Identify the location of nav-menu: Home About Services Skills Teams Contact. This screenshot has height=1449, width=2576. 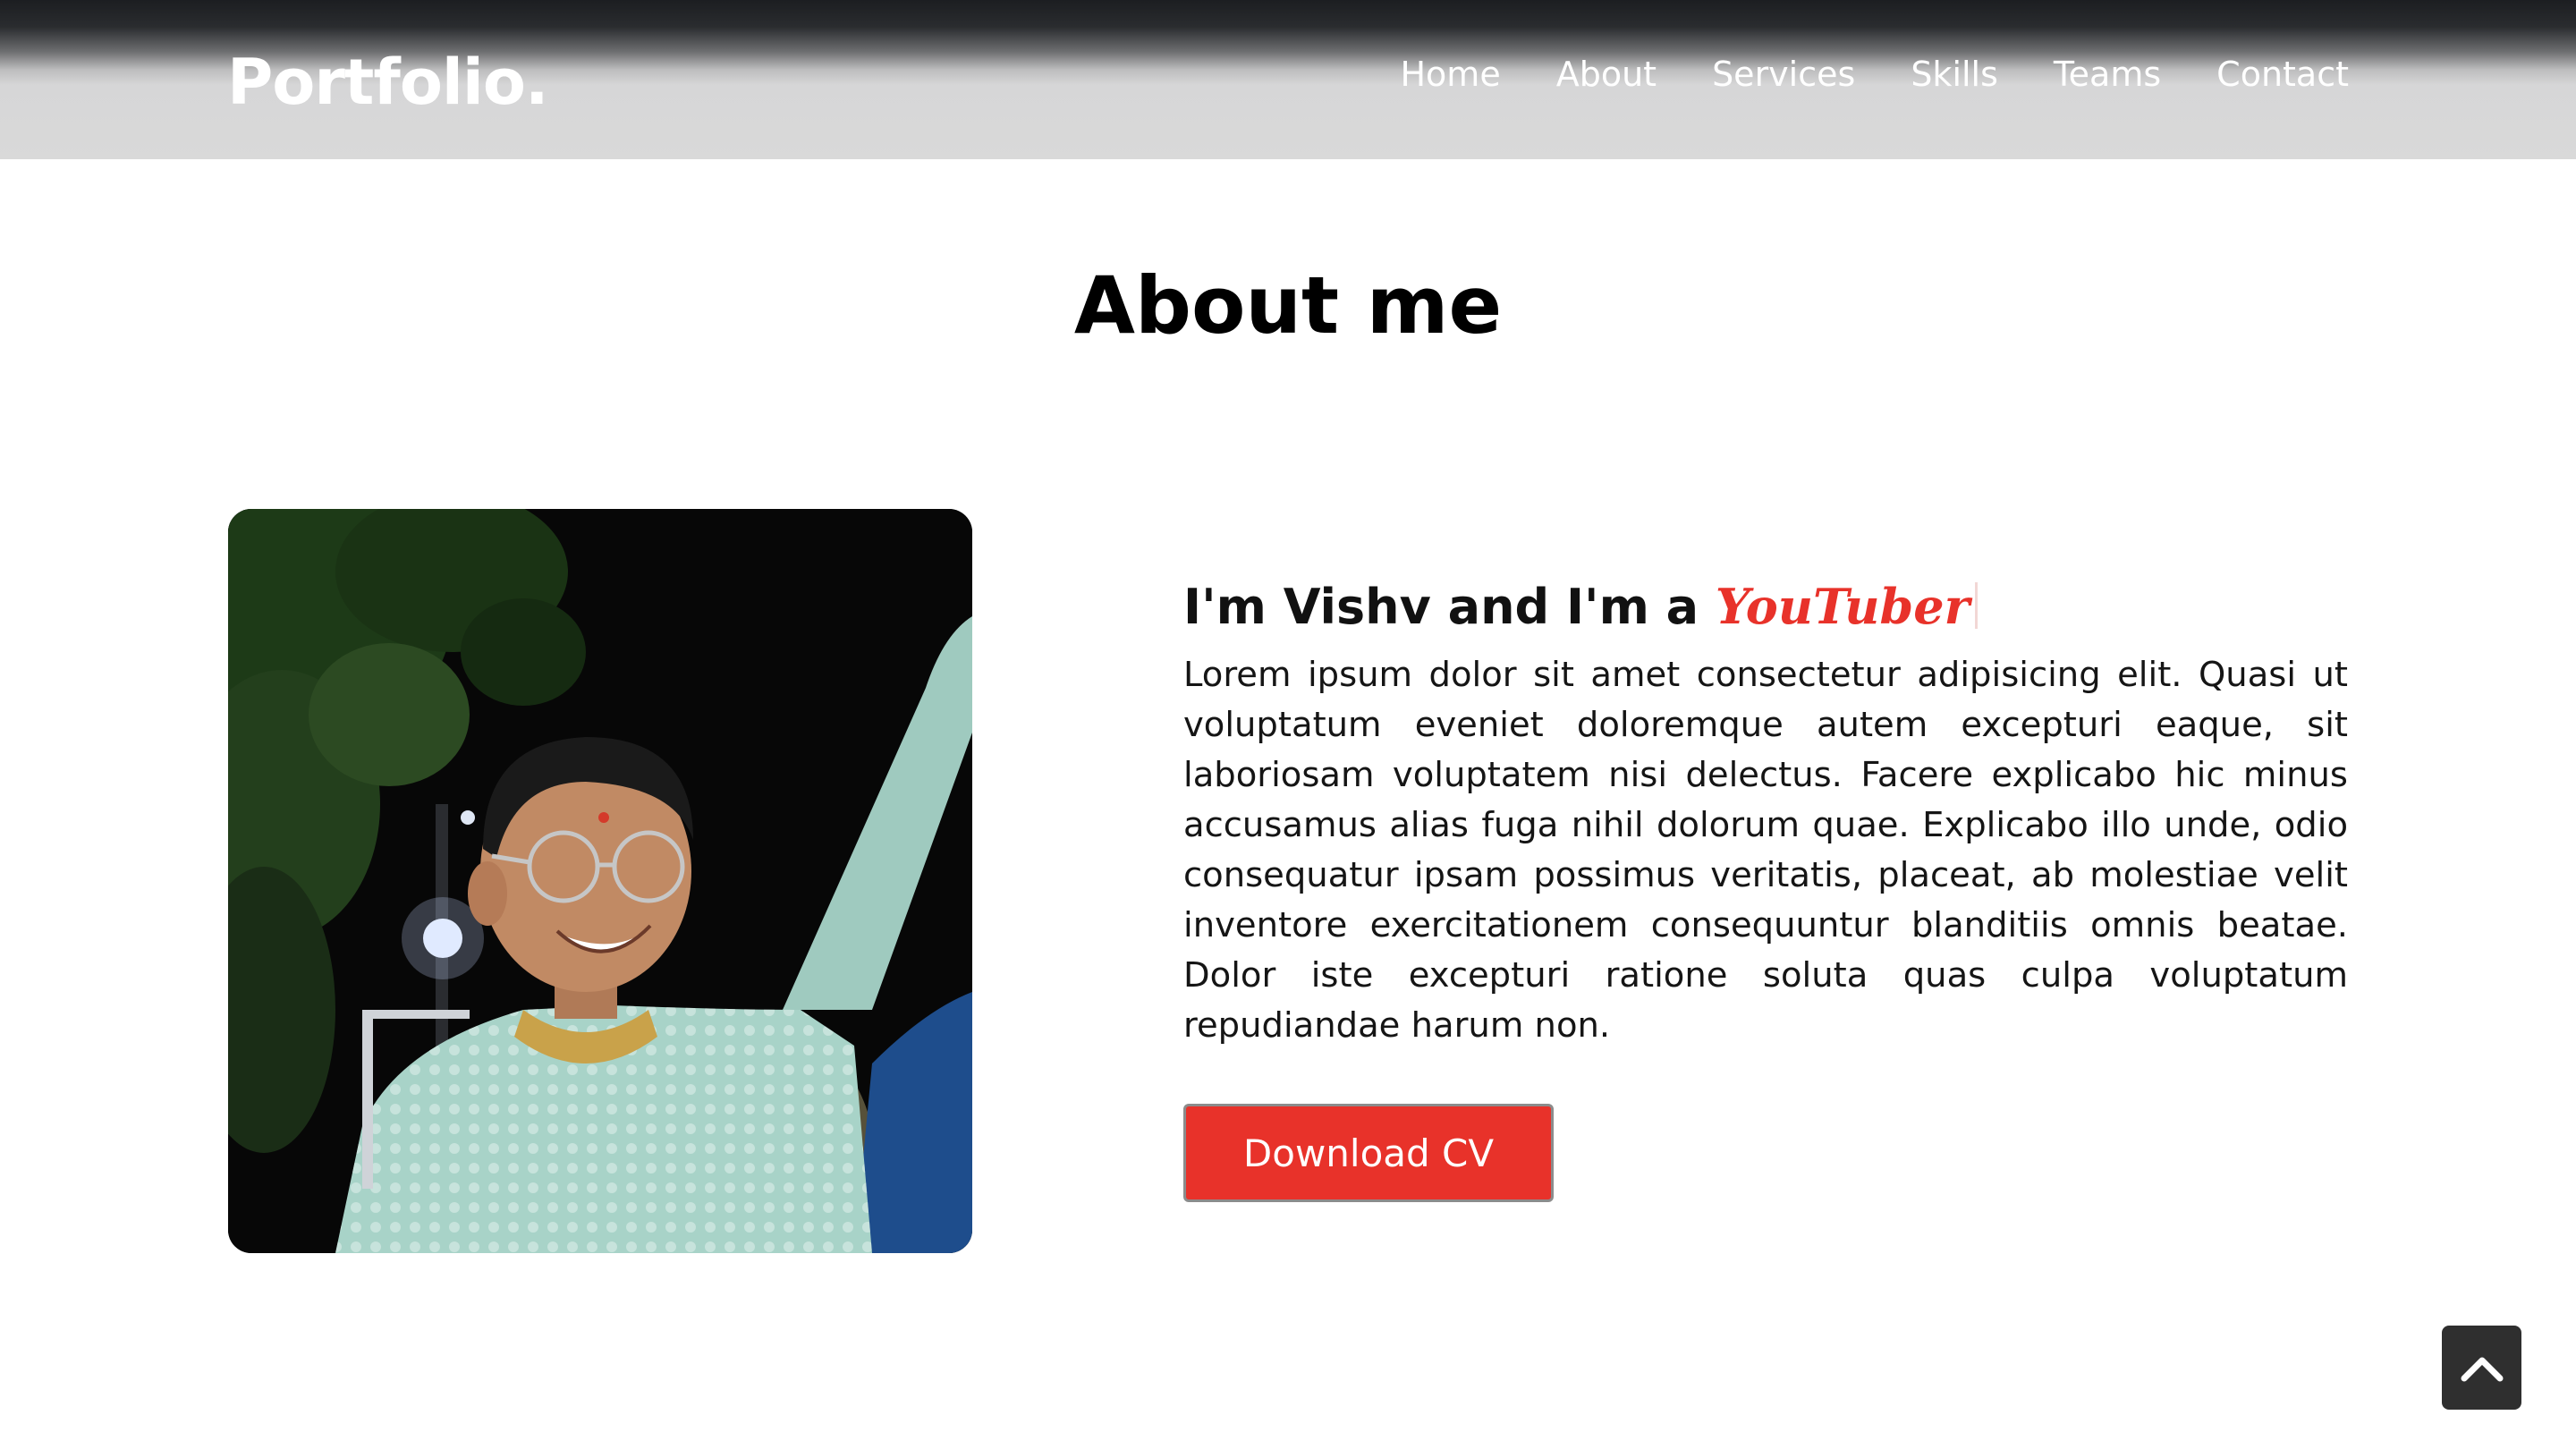
(1874, 74).